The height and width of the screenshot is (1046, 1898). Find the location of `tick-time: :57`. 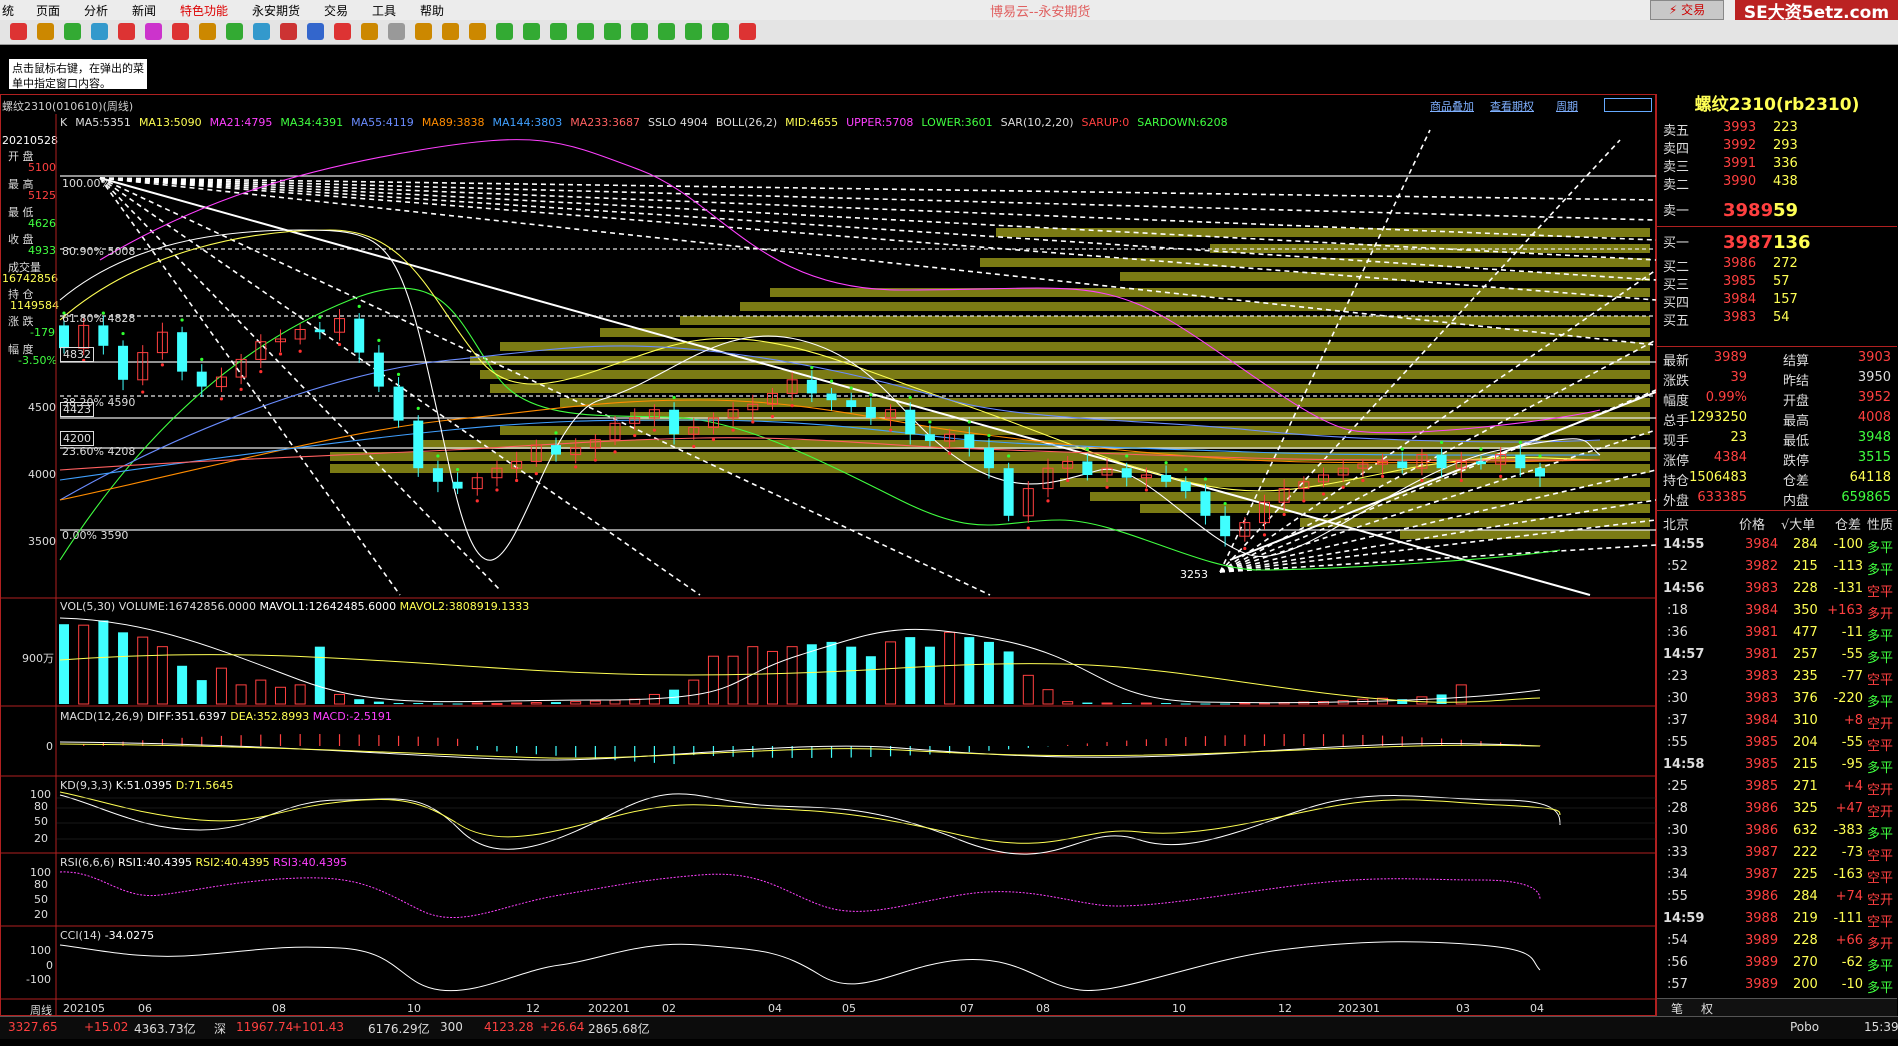

tick-time: :57 is located at coordinates (1677, 984).